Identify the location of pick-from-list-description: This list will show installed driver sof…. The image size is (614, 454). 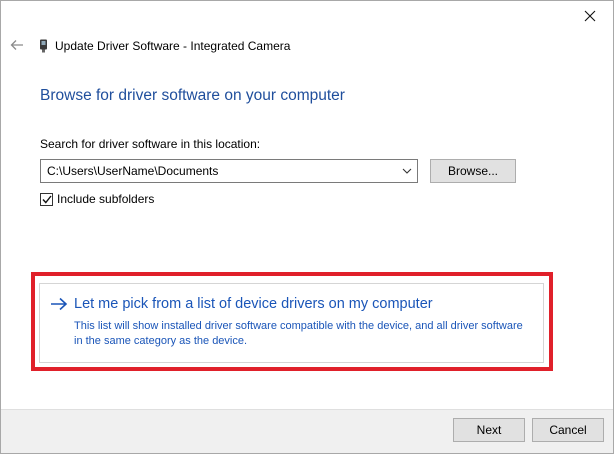
(298, 333).